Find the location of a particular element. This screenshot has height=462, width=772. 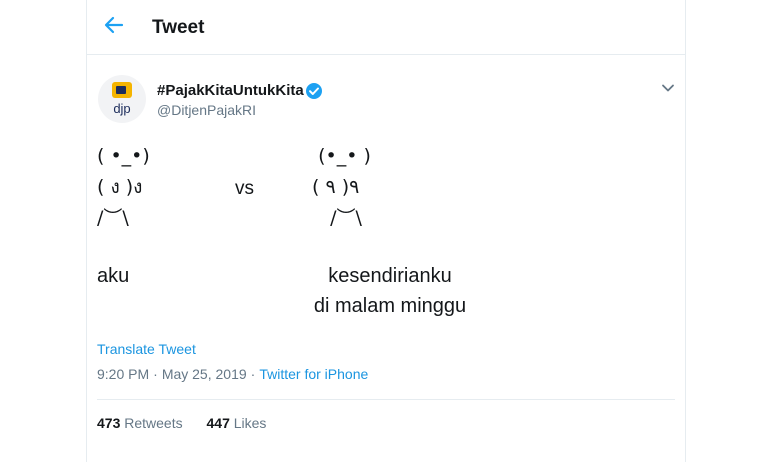

avatar-text: djp is located at coordinates (121, 108).